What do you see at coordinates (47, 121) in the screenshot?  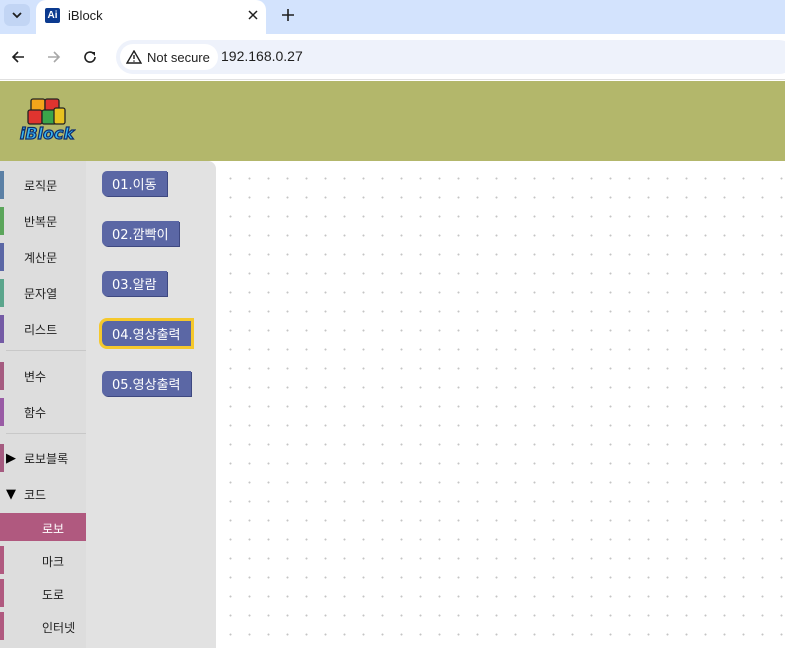 I see `iblock-logo: iBlock` at bounding box center [47, 121].